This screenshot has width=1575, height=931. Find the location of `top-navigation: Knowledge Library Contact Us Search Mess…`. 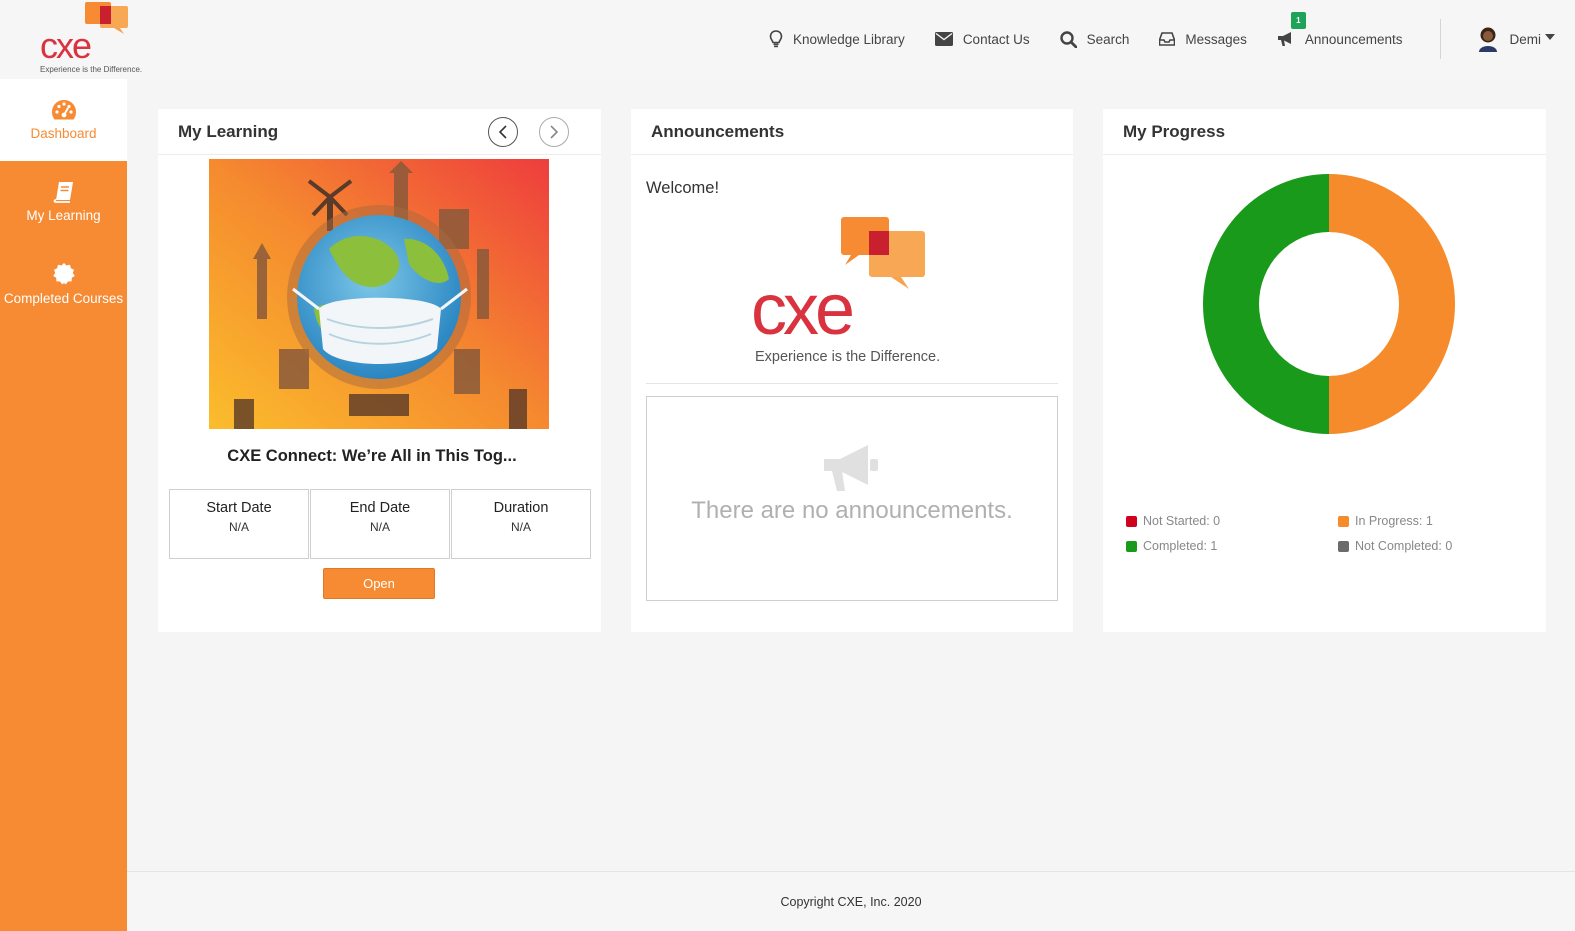

top-navigation: Knowledge Library Contact Us Search Mess… is located at coordinates (1172, 39).